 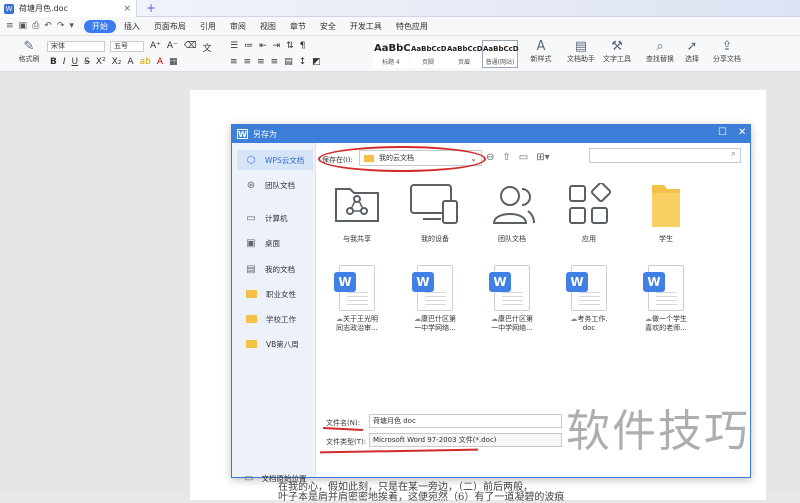 I want to click on word-file-icon: W, so click(x=354, y=288).